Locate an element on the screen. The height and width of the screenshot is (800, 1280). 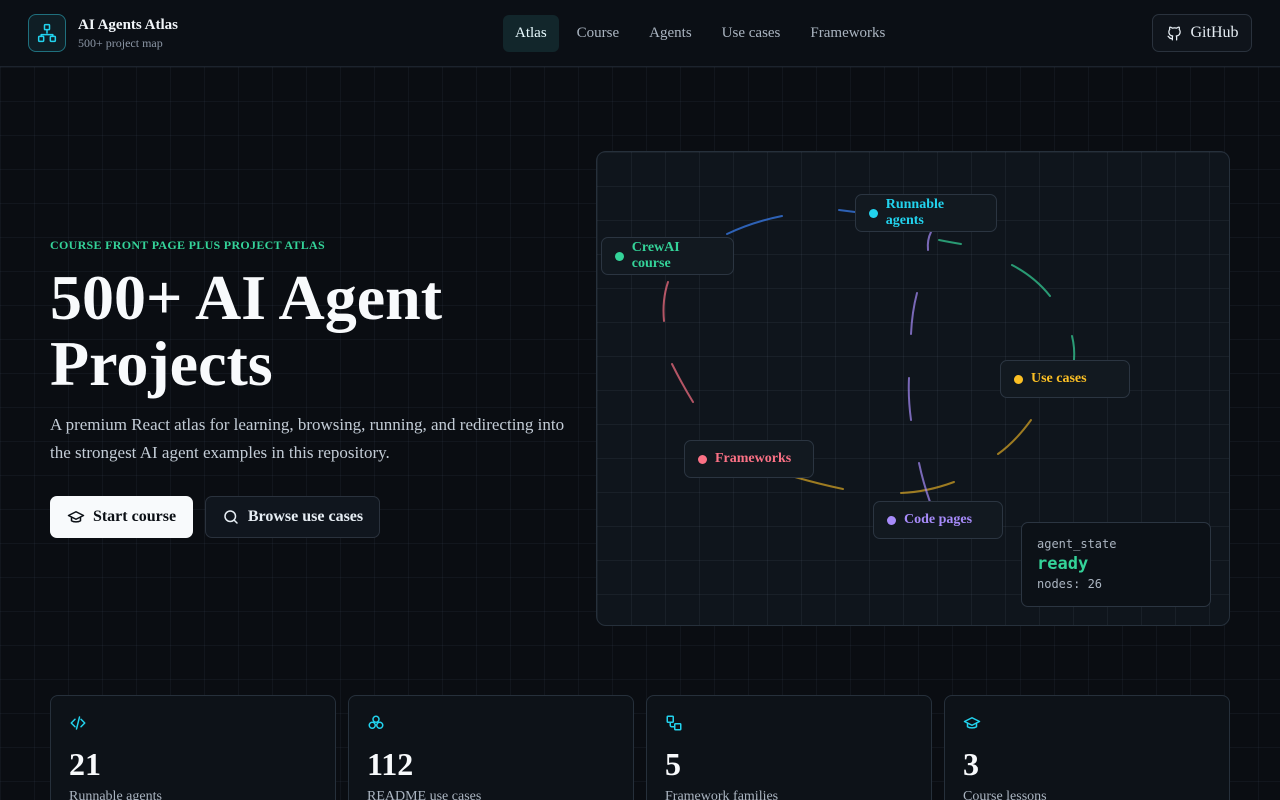
github-icon is located at coordinates (1173, 33).